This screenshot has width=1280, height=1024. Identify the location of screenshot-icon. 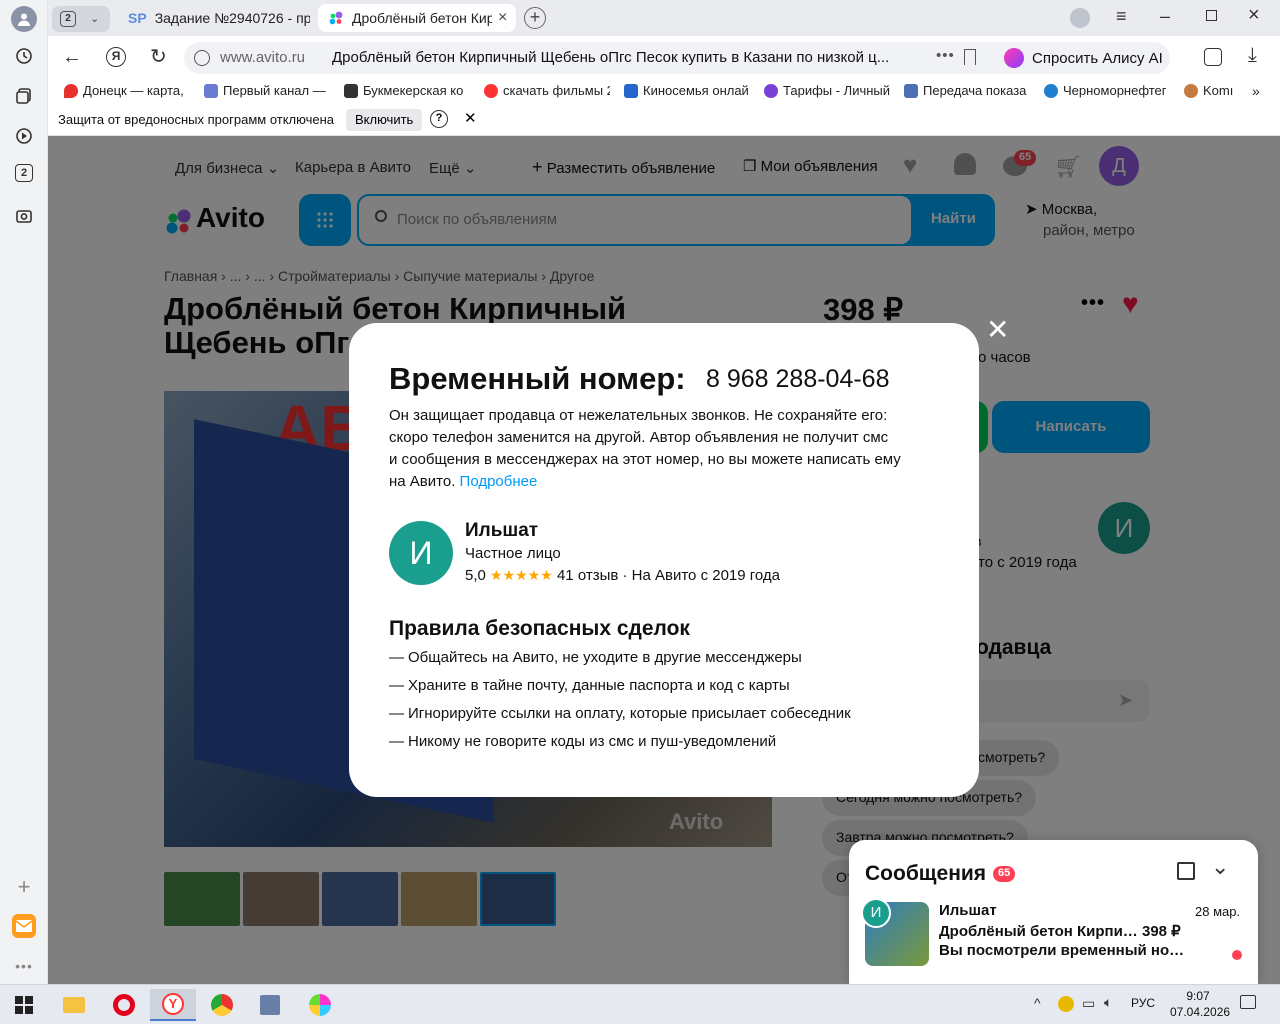
(24, 216).